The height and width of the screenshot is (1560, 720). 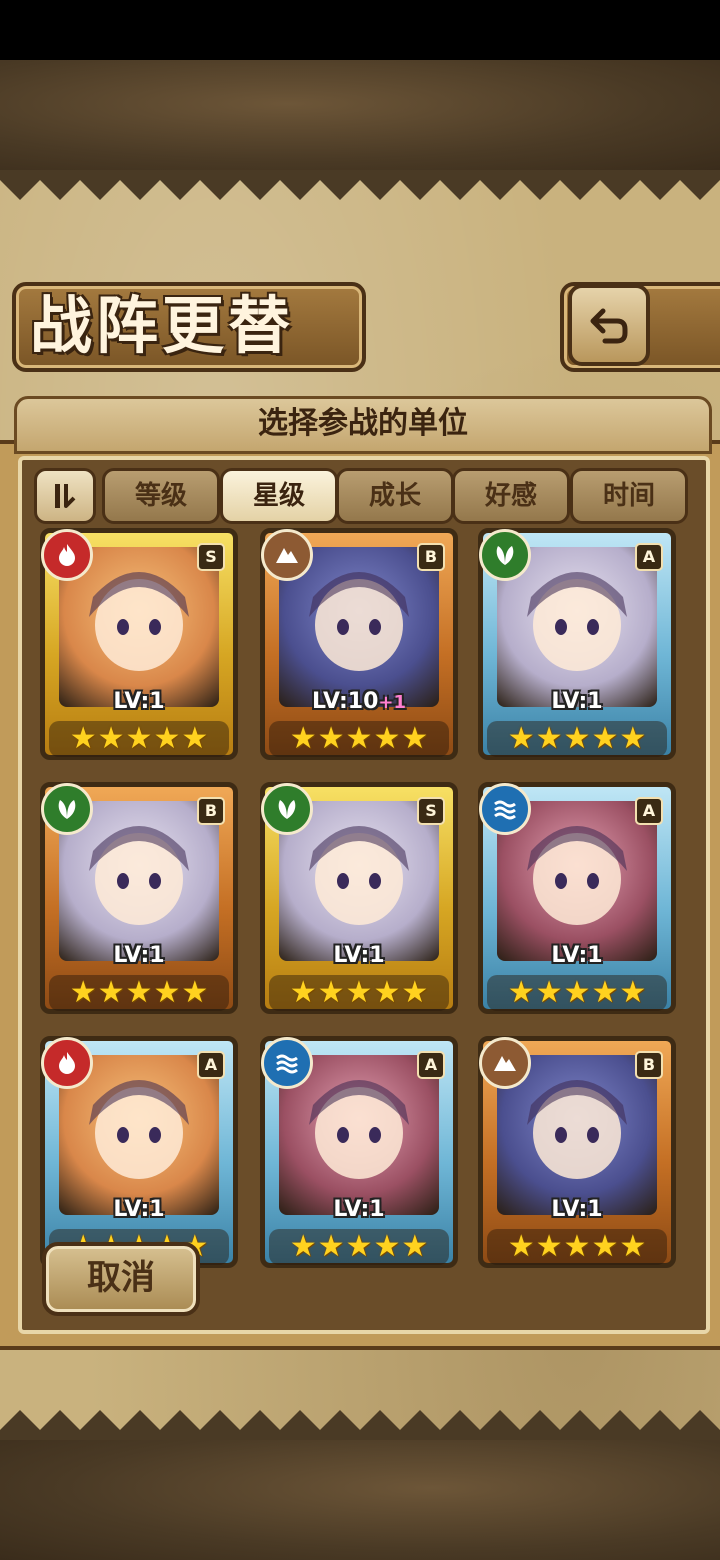 I want to click on cancel-button: 取消, so click(x=121, y=1279).